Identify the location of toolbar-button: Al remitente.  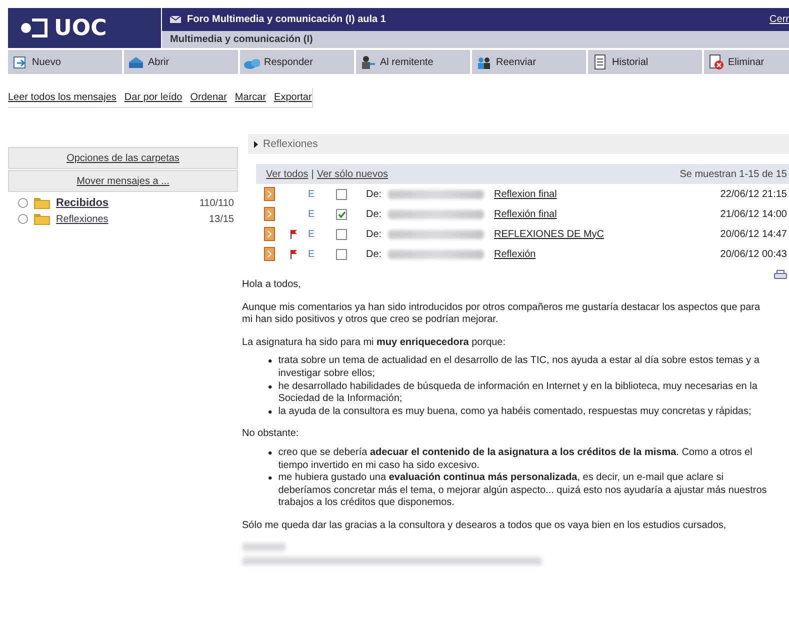
(413, 62).